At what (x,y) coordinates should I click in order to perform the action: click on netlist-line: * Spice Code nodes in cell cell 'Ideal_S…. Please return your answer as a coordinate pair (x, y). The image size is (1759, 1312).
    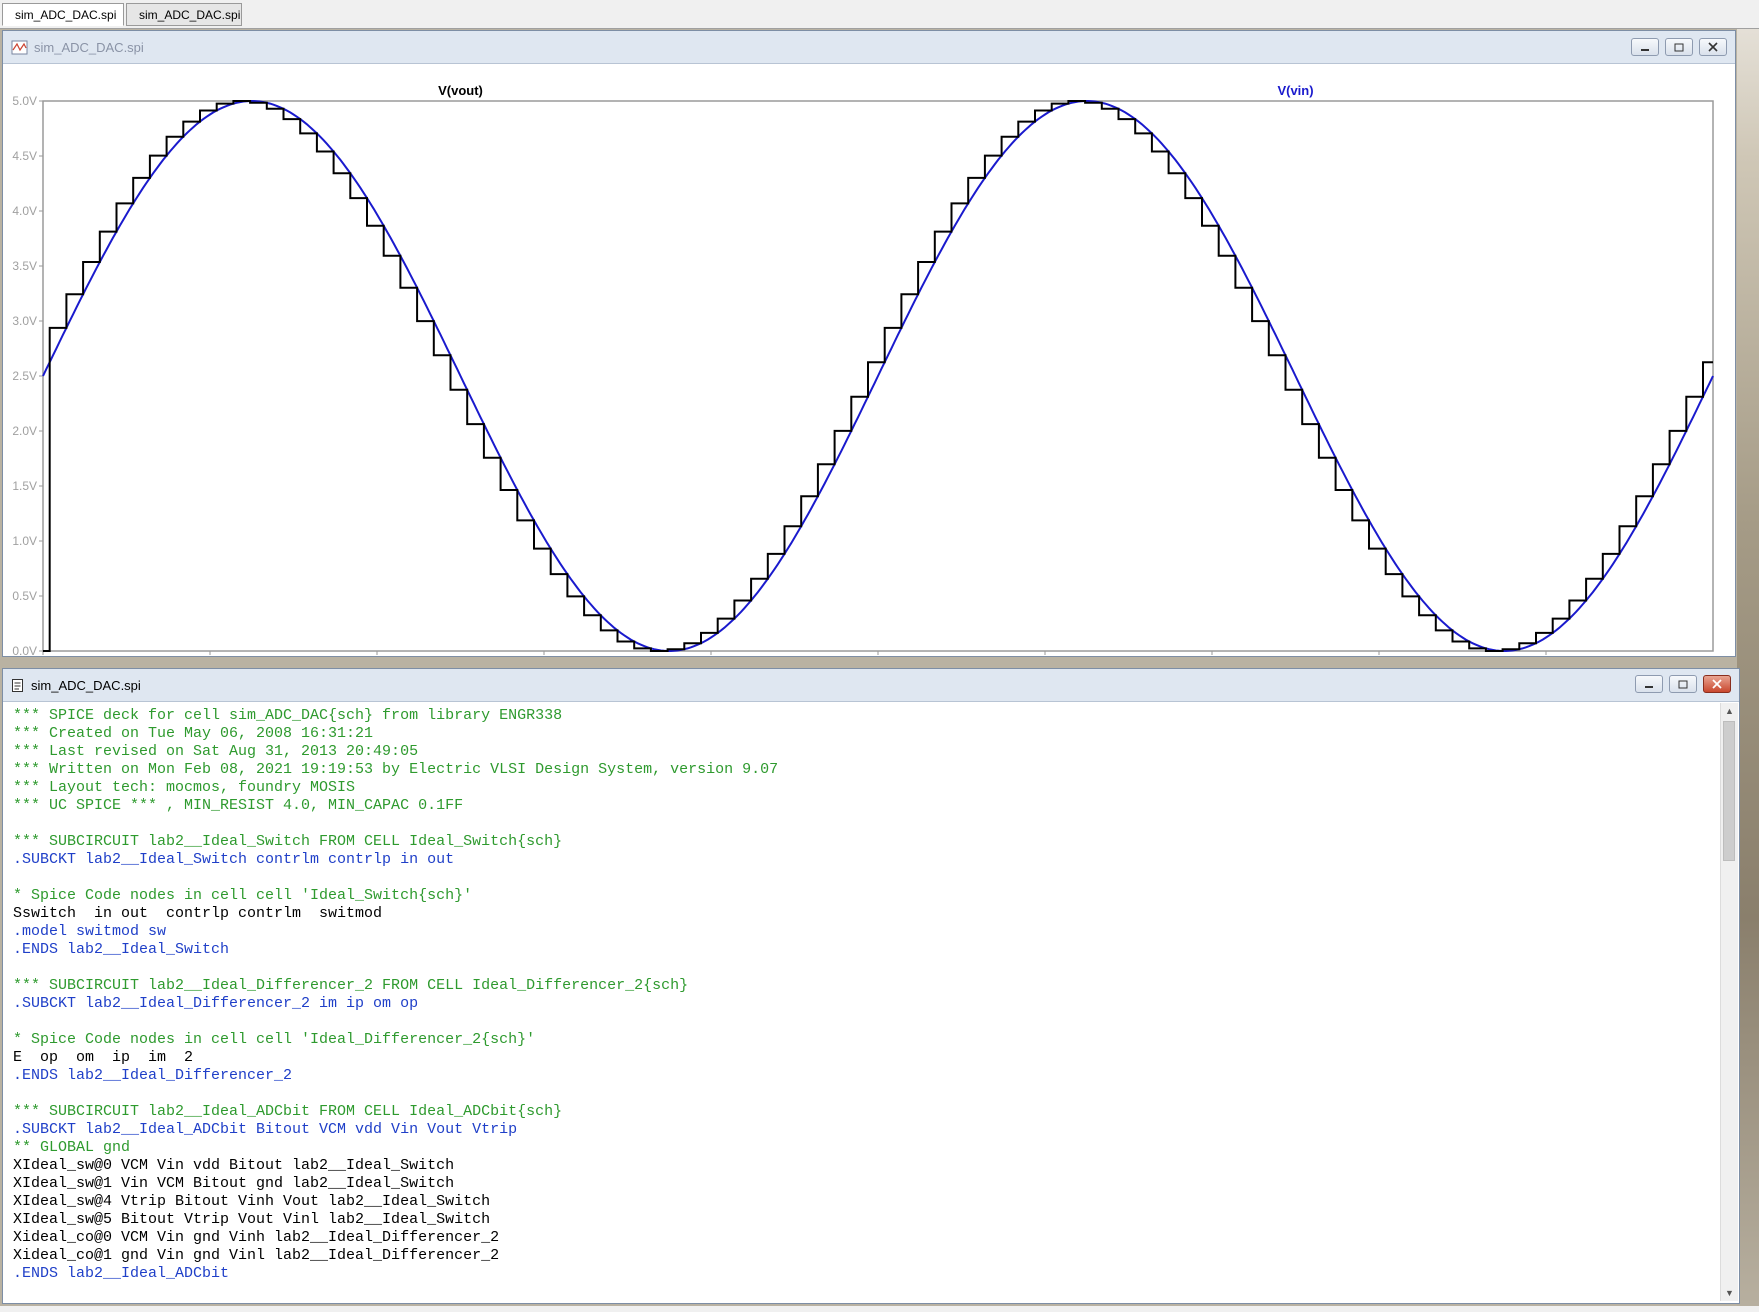
    Looking at the image, I should click on (243, 895).